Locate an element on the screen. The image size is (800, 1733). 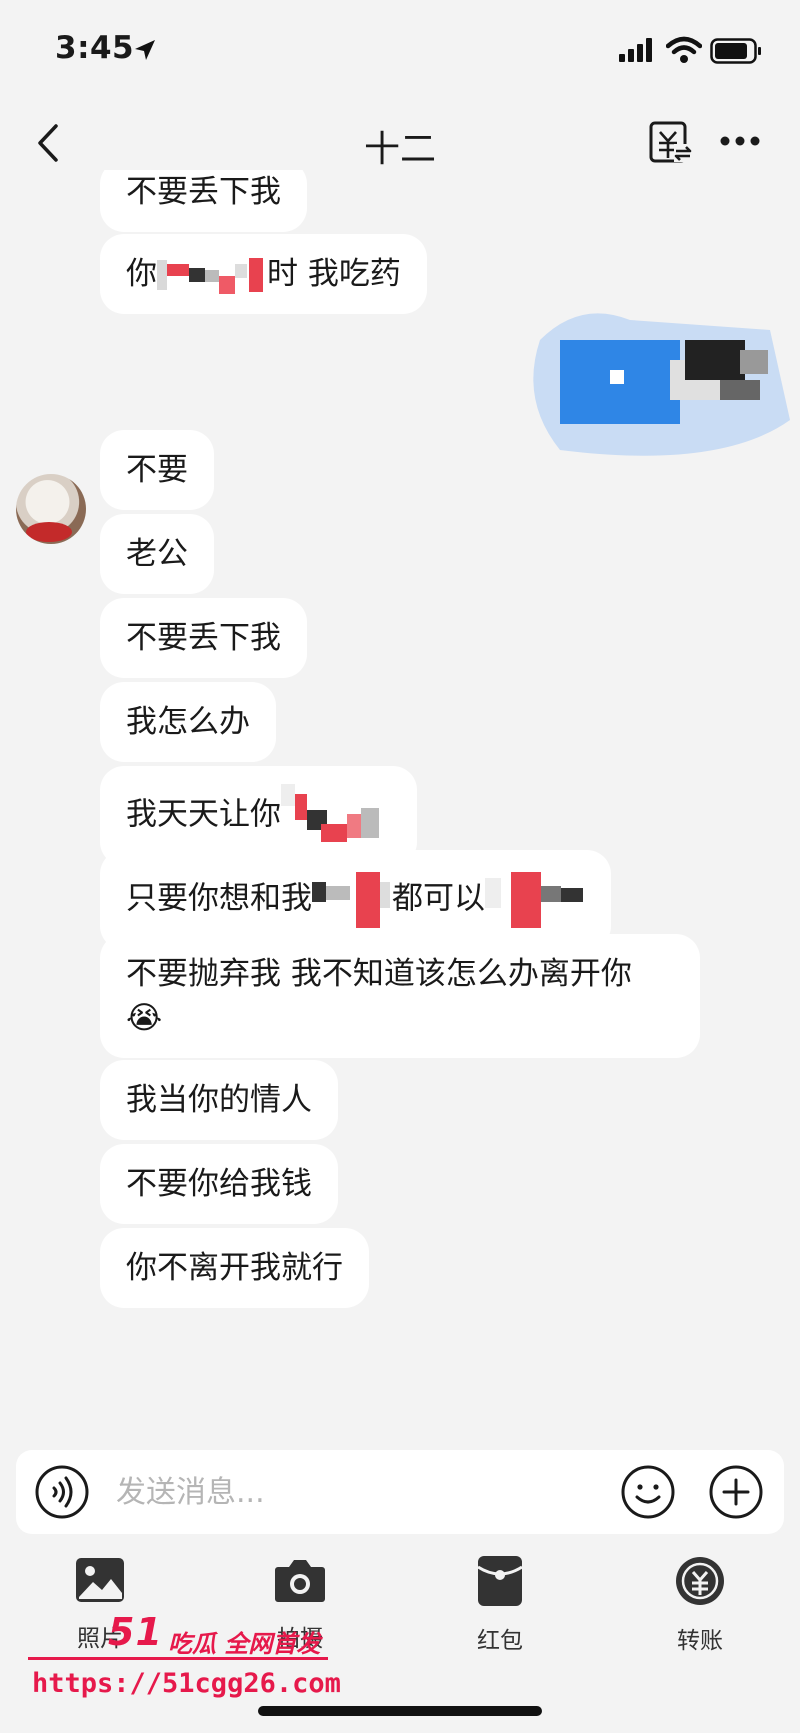
red-packet-button: 红包 is located at coordinates (500, 1610).